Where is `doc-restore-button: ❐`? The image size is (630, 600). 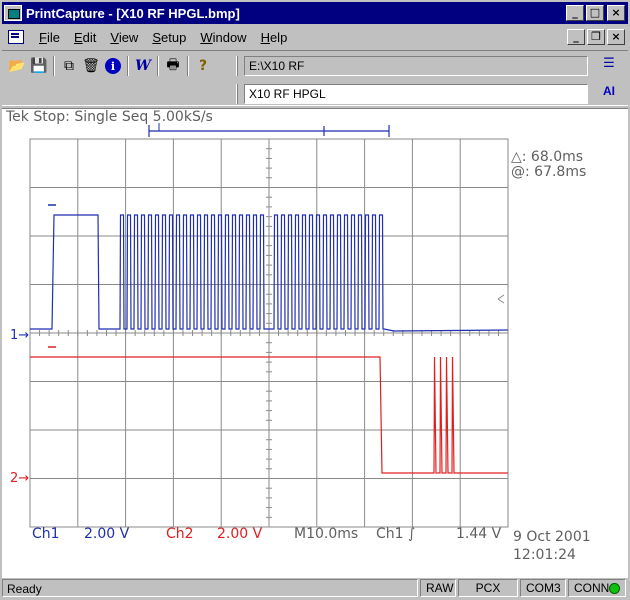 doc-restore-button: ❐ is located at coordinates (596, 37).